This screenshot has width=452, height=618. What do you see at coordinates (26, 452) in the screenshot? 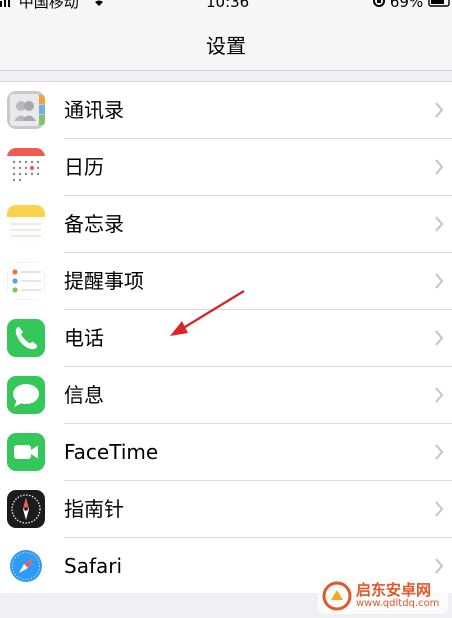
I see `facetime-icon` at bounding box center [26, 452].